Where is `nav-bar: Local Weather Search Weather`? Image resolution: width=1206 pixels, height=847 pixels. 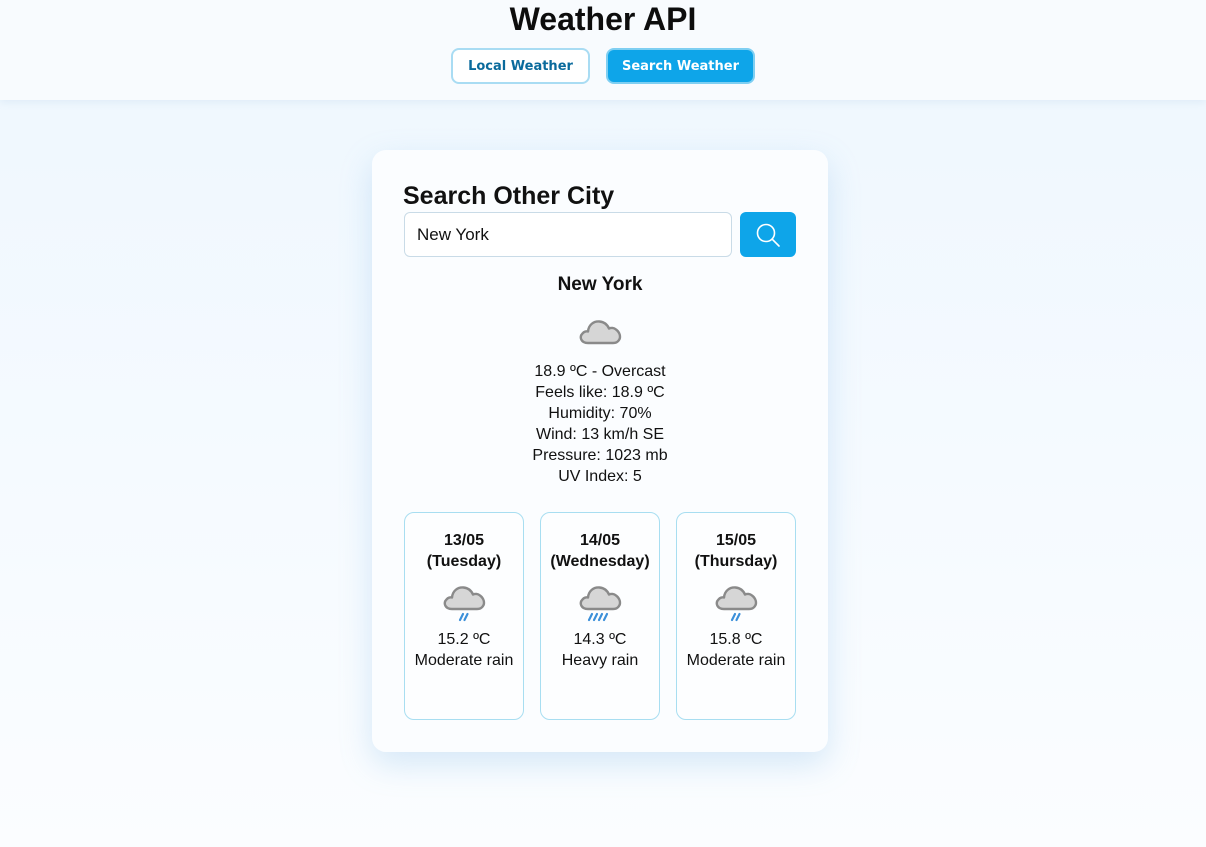
nav-bar: Local Weather Search Weather is located at coordinates (603, 66).